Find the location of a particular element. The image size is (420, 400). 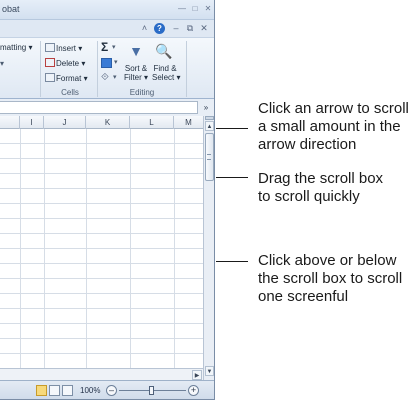

restore-icon: □ is located at coordinates (195, 9).